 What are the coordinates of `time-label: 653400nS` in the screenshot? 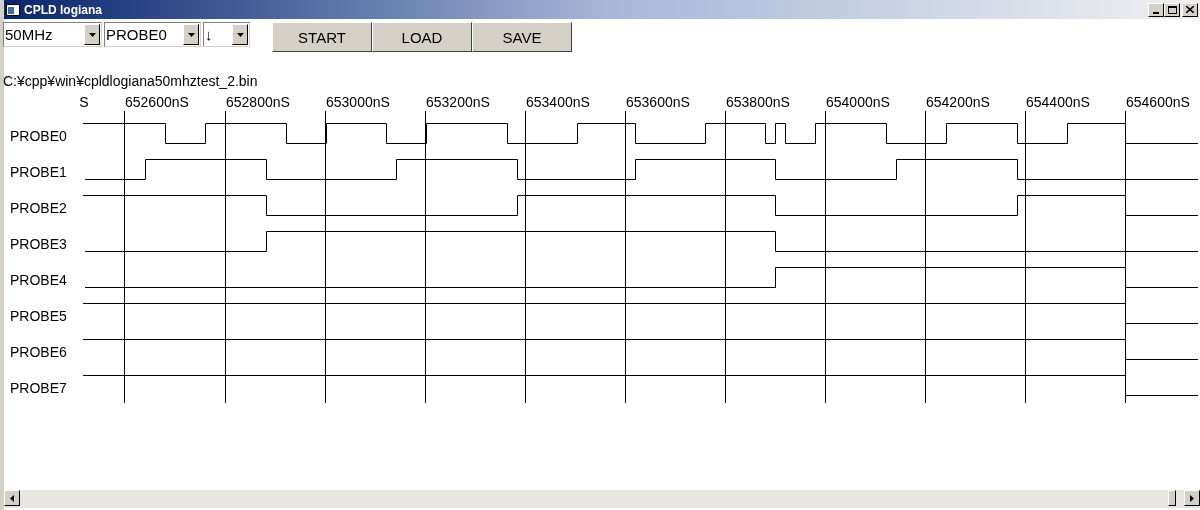 It's located at (558, 102).